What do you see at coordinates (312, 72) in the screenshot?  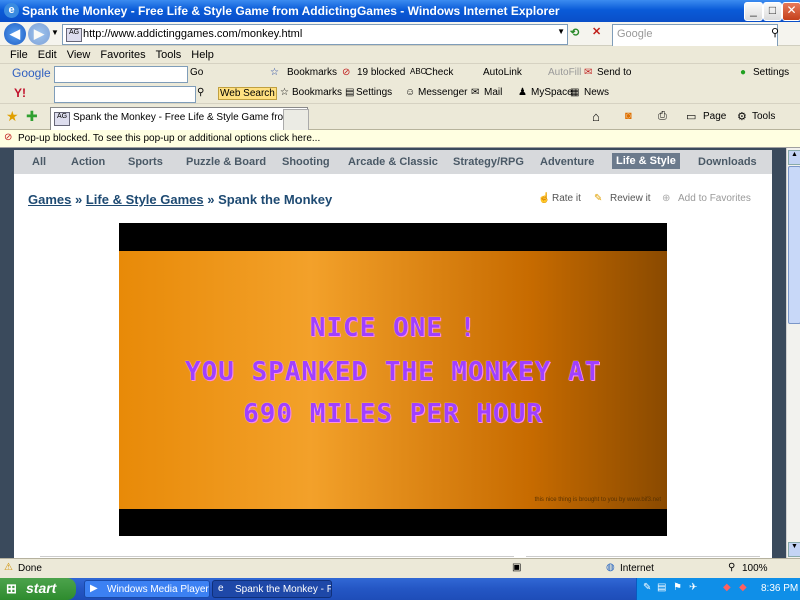 I see `google-bookmarks-button: Bookmarks` at bounding box center [312, 72].